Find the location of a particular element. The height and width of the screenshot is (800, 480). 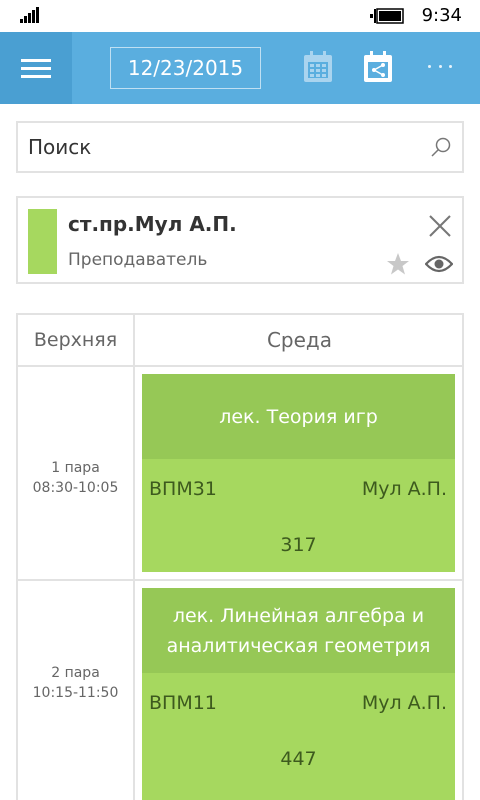

lesson-group: ВПМ31 is located at coordinates (183, 489).